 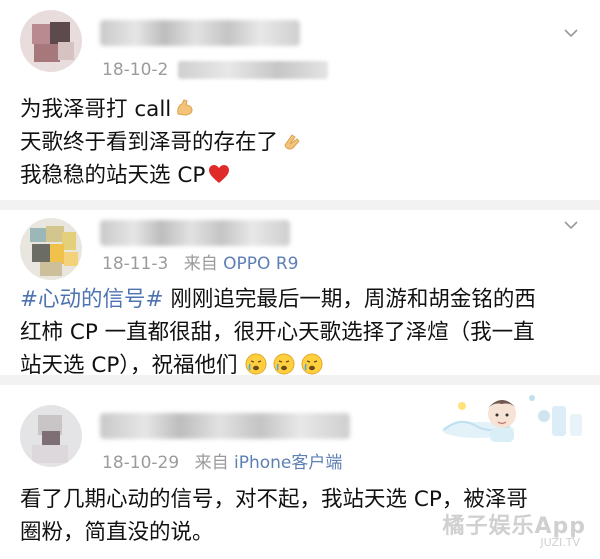 What do you see at coordinates (149, 142) in the screenshot?
I see `post-text-line: 天歌终于看到泽哥的存在了` at bounding box center [149, 142].